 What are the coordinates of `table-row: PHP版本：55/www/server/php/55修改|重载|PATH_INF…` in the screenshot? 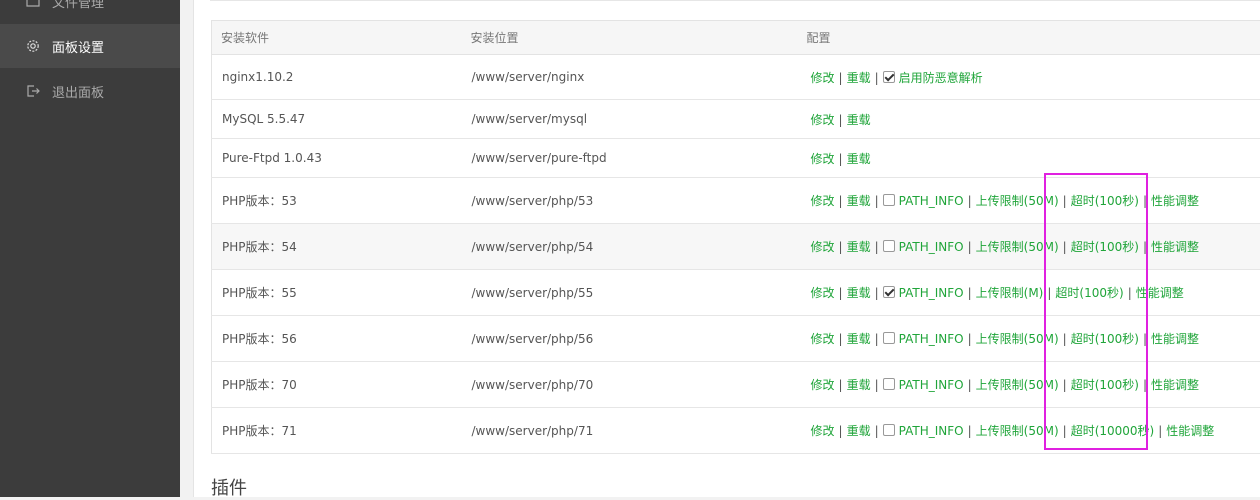 It's located at (736, 293).